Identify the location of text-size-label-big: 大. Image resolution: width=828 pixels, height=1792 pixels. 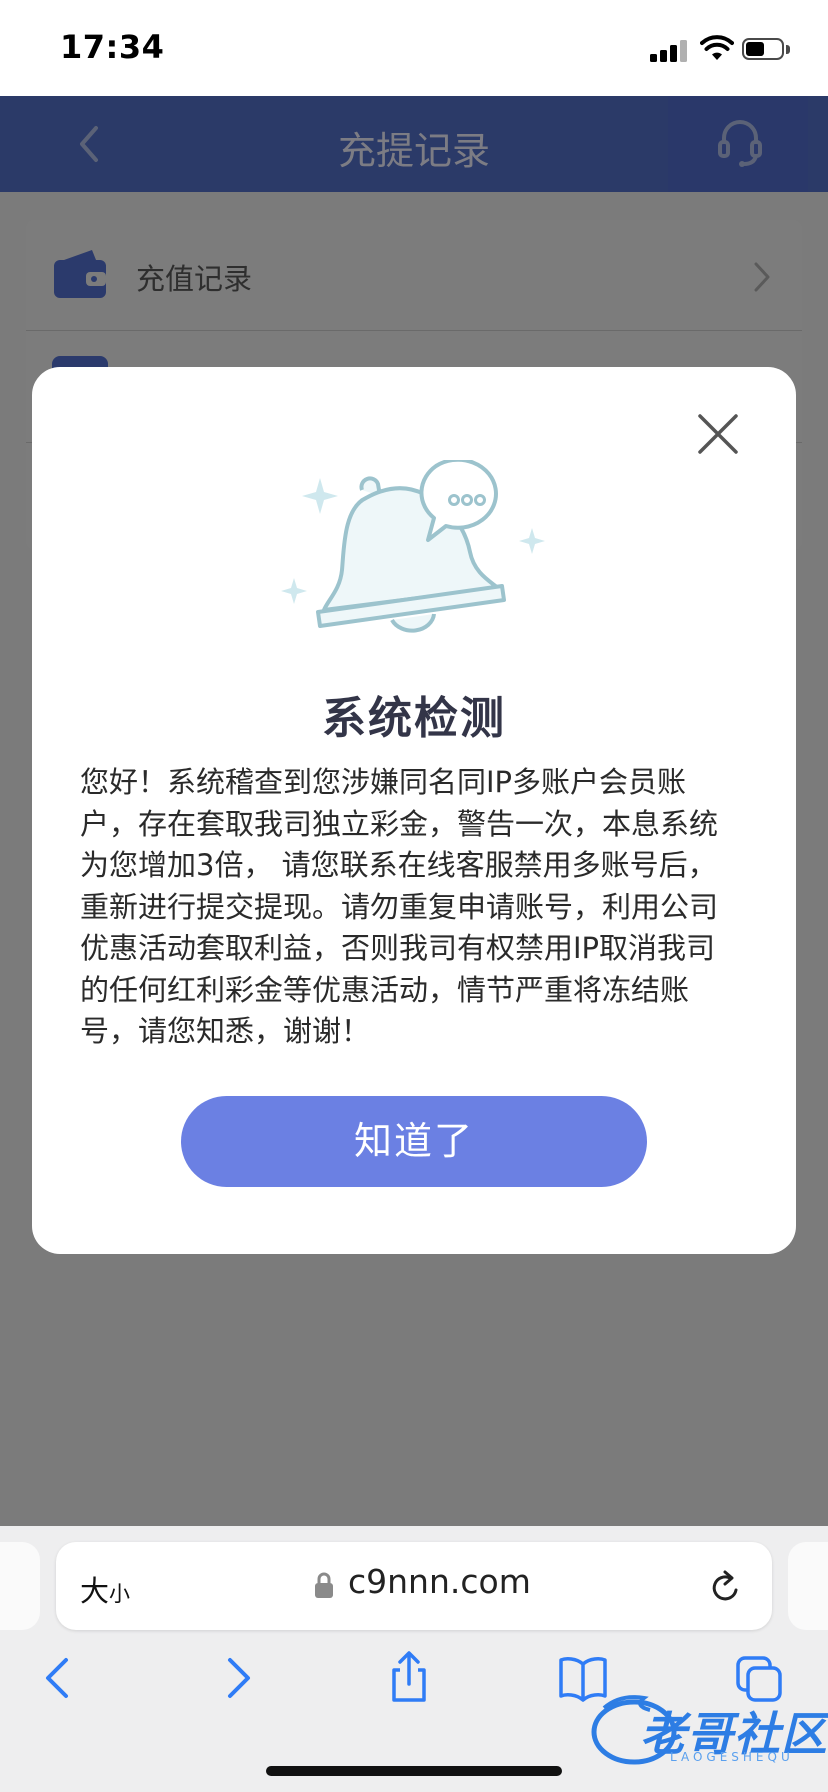
(95, 1591).